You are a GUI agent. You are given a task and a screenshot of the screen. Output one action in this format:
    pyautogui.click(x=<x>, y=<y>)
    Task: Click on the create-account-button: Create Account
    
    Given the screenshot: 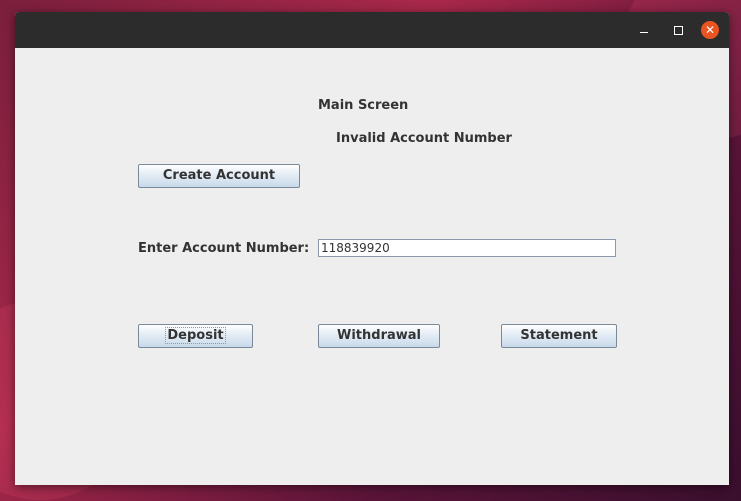 What is the action you would take?
    pyautogui.click(x=219, y=176)
    